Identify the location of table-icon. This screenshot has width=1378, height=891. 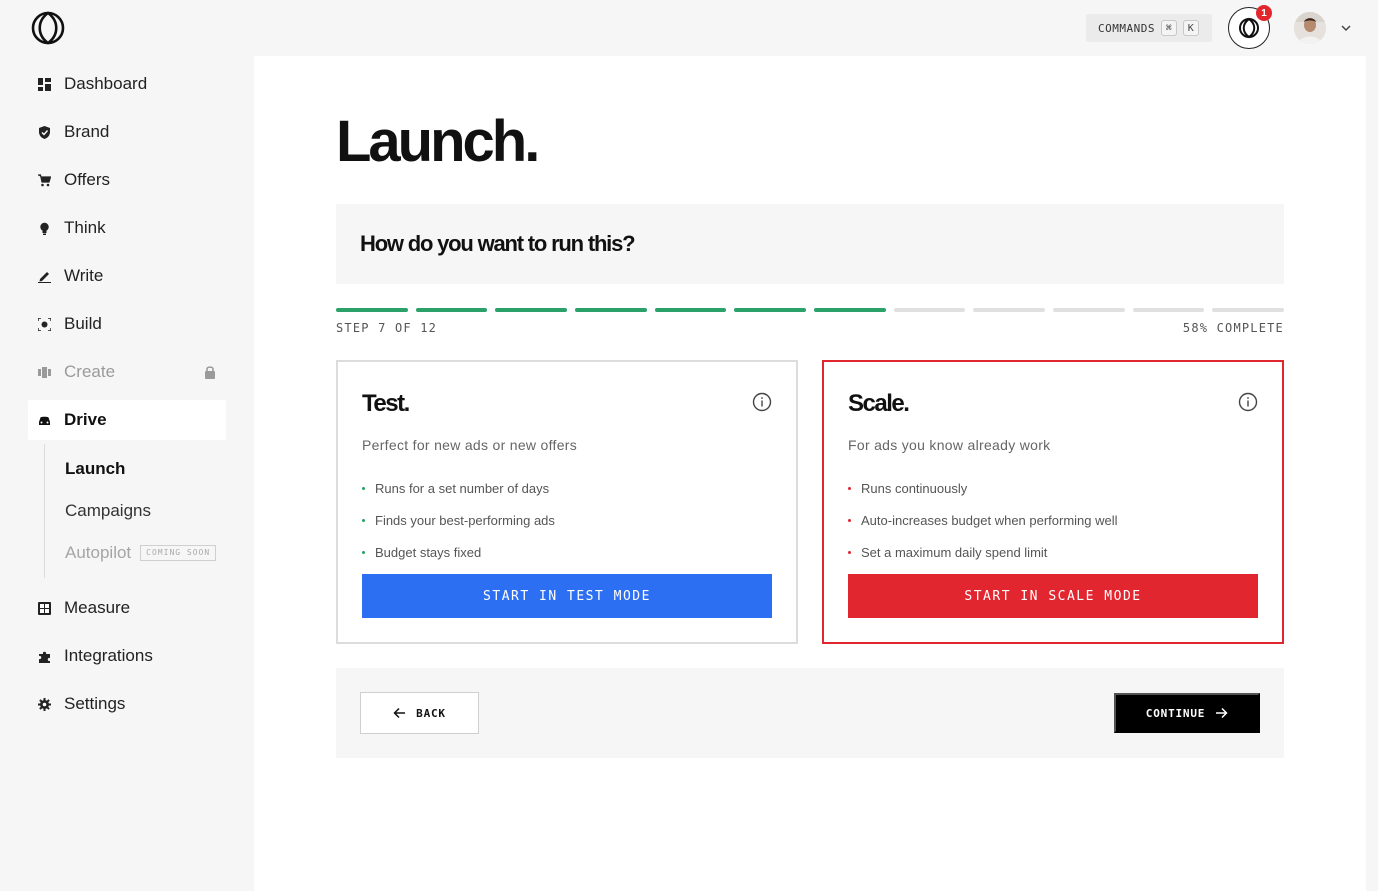
(44, 608).